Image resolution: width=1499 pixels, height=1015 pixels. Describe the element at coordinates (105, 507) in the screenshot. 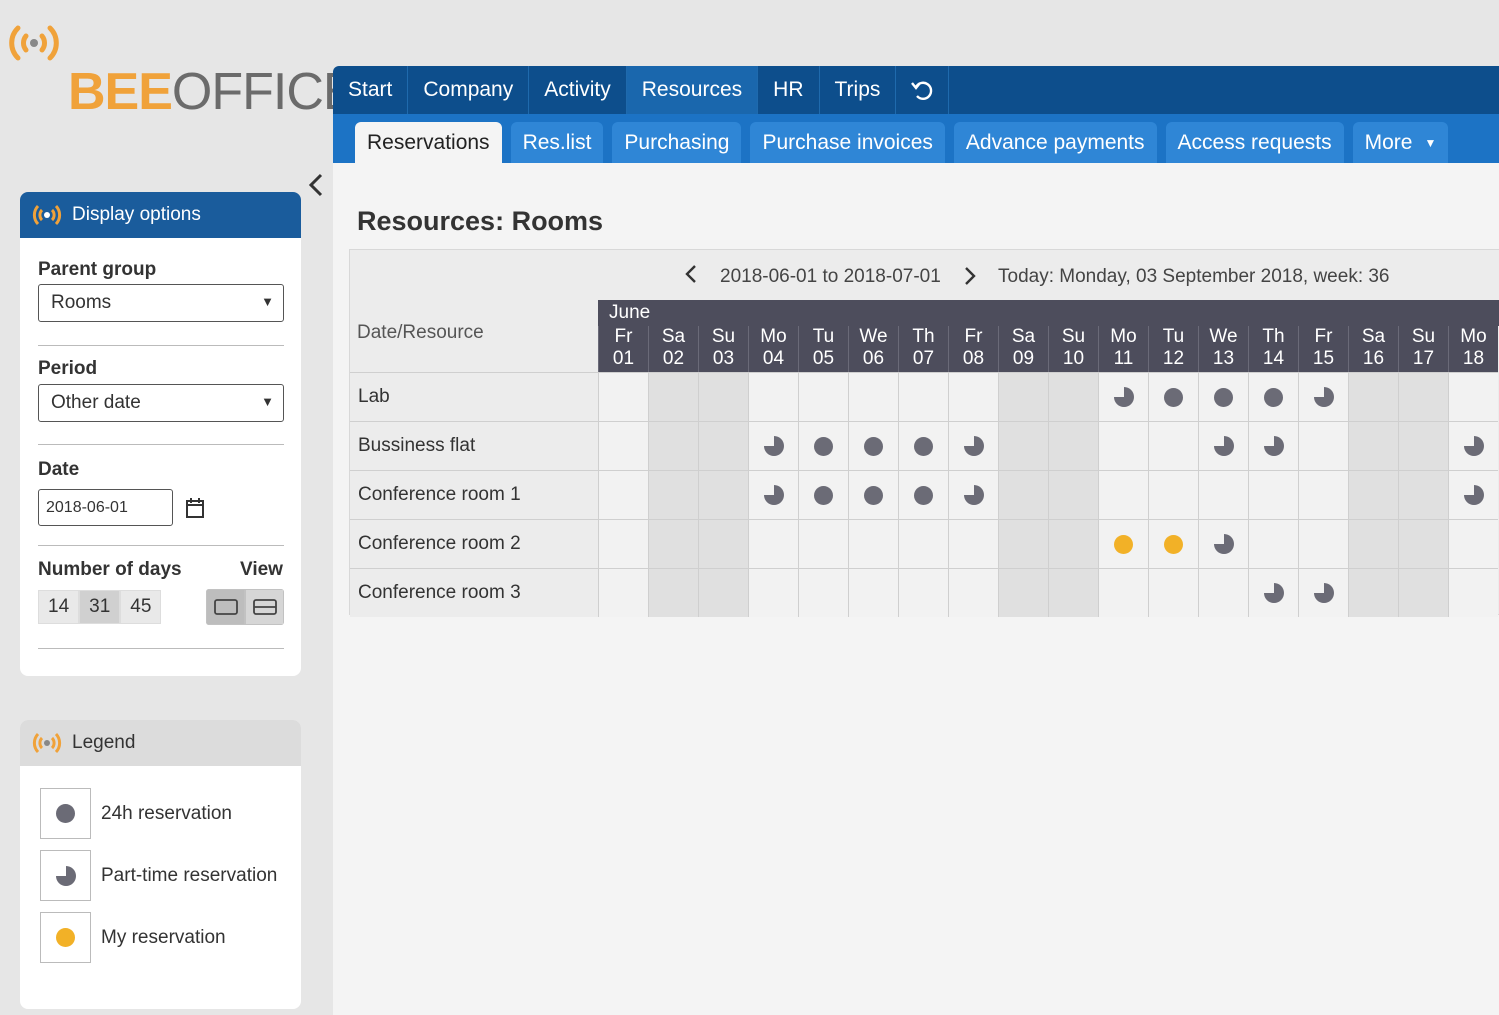

I see `date-input: 2018-06-01` at that location.